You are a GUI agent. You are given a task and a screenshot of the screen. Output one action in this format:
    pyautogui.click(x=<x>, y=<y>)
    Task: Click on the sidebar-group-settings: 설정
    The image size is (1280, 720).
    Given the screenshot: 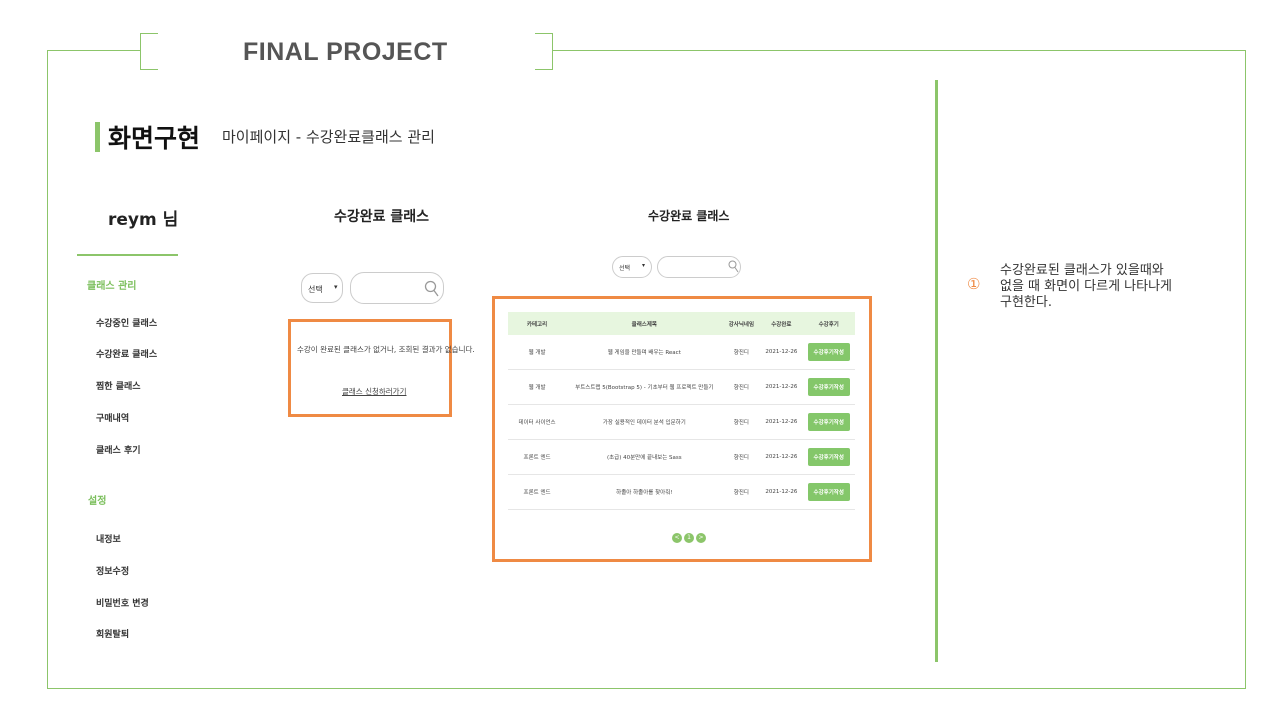 What is the action you would take?
    pyautogui.click(x=97, y=501)
    